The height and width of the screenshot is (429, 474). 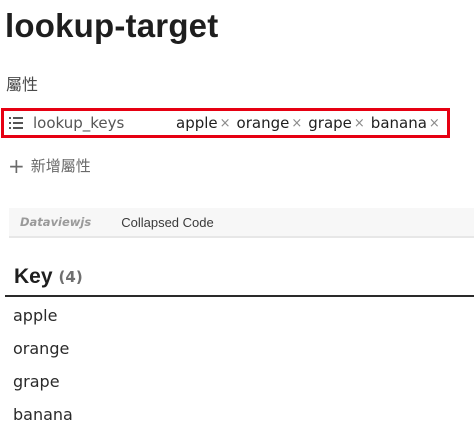 I want to click on value-pill: banana ×, so click(x=405, y=123).